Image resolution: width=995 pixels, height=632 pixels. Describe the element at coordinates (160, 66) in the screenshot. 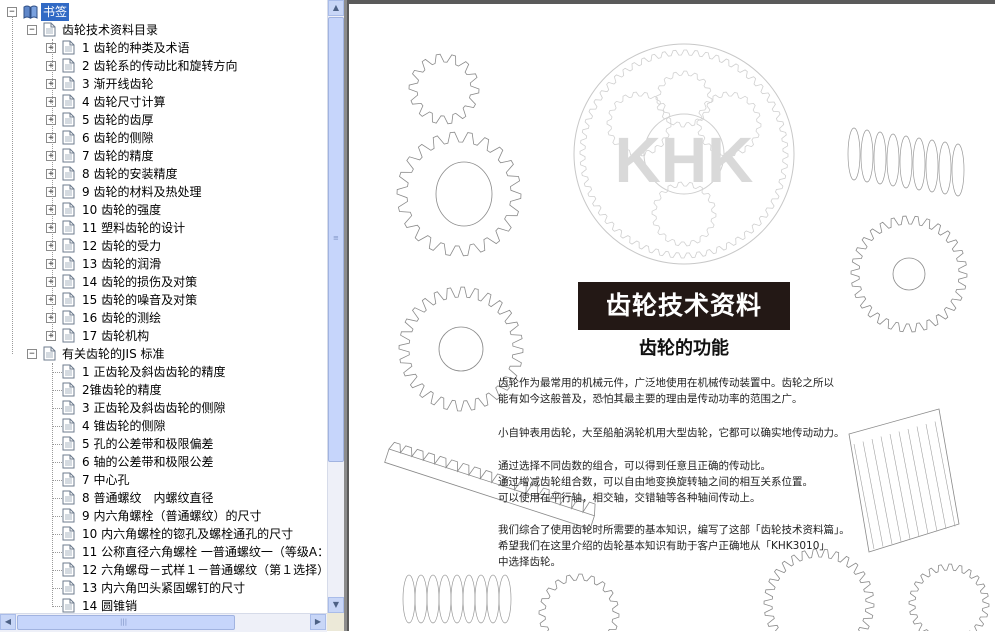

I see `bookmark-item-label: 2 齿轮系的传动比和旋转方向` at that location.